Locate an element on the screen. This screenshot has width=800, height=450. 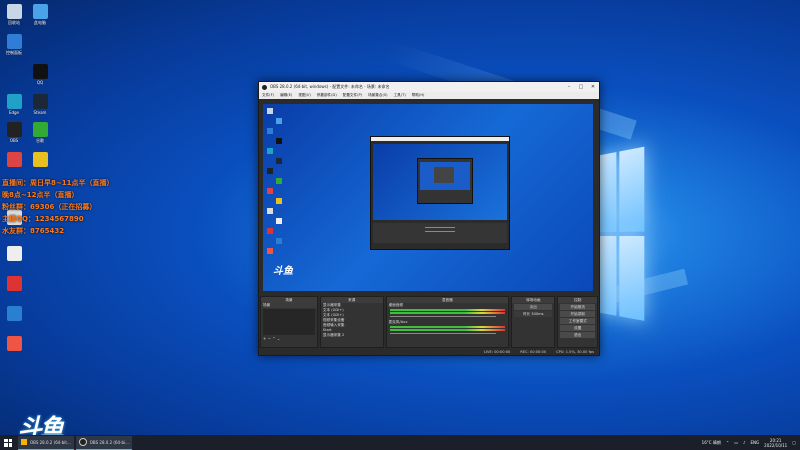
transitions-dock: 转场动画 淡出 时长 300ms is located at coordinates (533, 322).